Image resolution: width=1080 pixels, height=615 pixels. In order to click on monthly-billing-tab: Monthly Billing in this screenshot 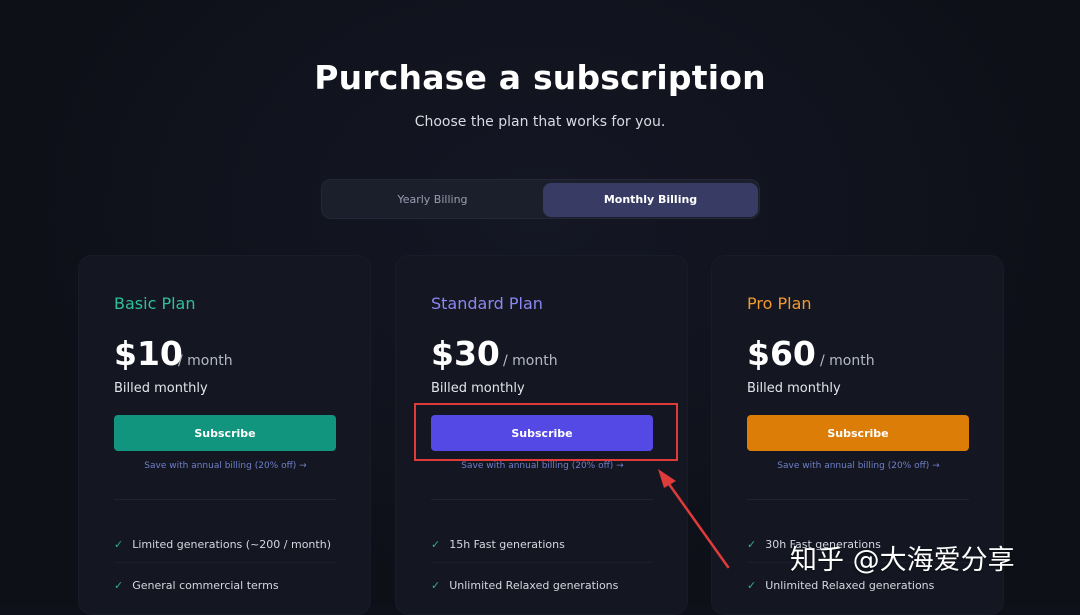, I will do `click(650, 200)`.